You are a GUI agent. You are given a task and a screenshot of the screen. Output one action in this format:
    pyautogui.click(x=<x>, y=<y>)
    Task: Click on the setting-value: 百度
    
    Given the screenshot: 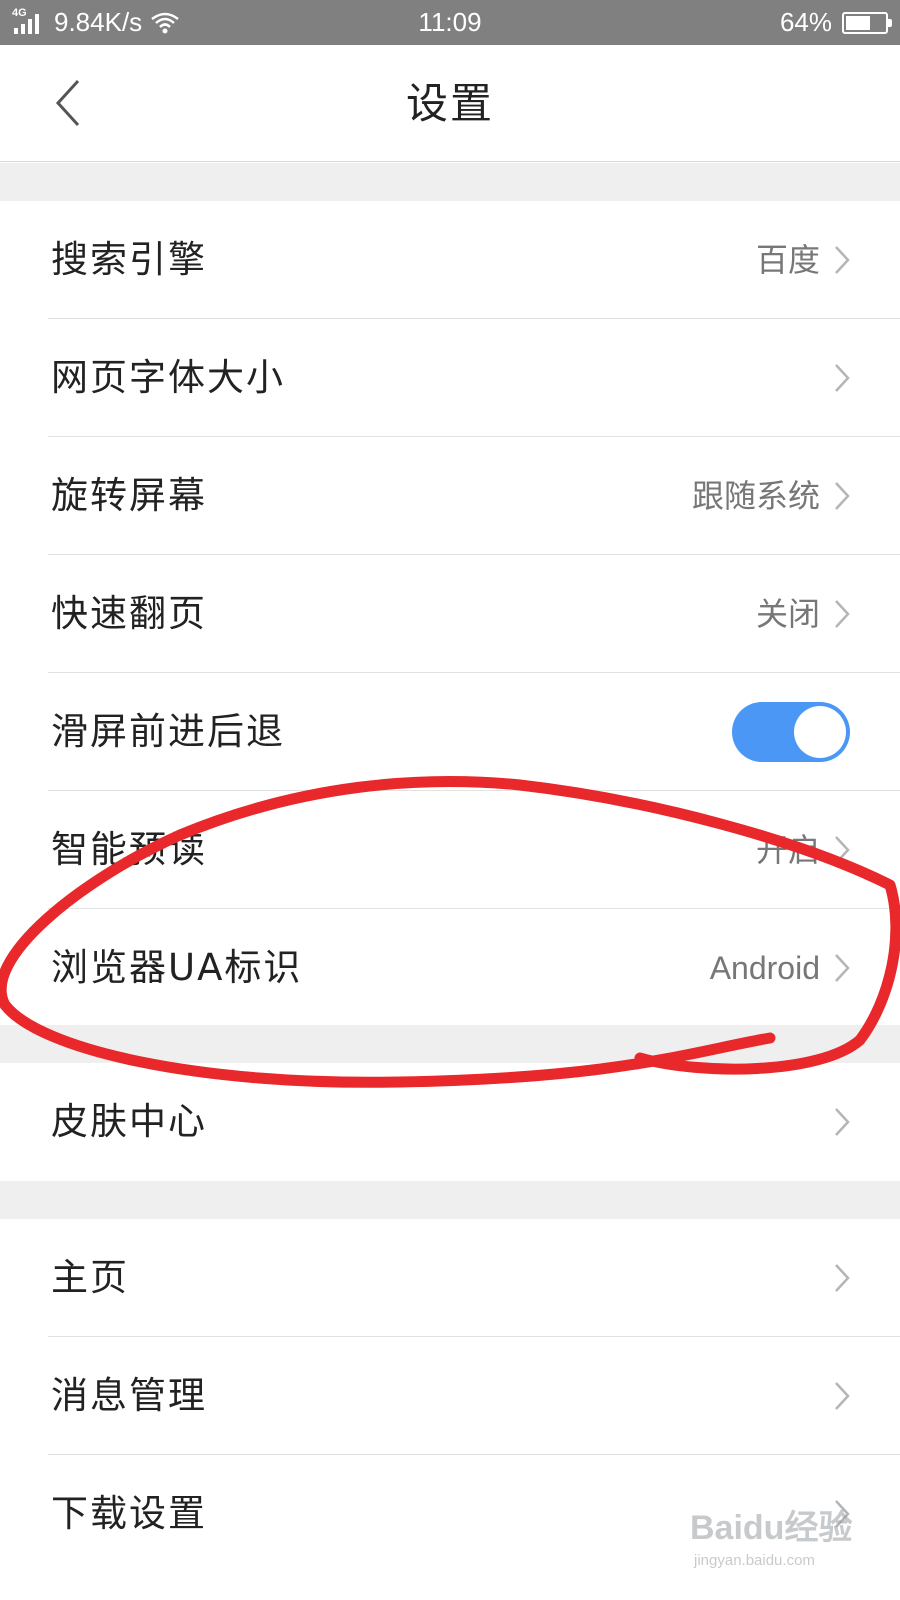 What is the action you would take?
    pyautogui.click(x=787, y=260)
    